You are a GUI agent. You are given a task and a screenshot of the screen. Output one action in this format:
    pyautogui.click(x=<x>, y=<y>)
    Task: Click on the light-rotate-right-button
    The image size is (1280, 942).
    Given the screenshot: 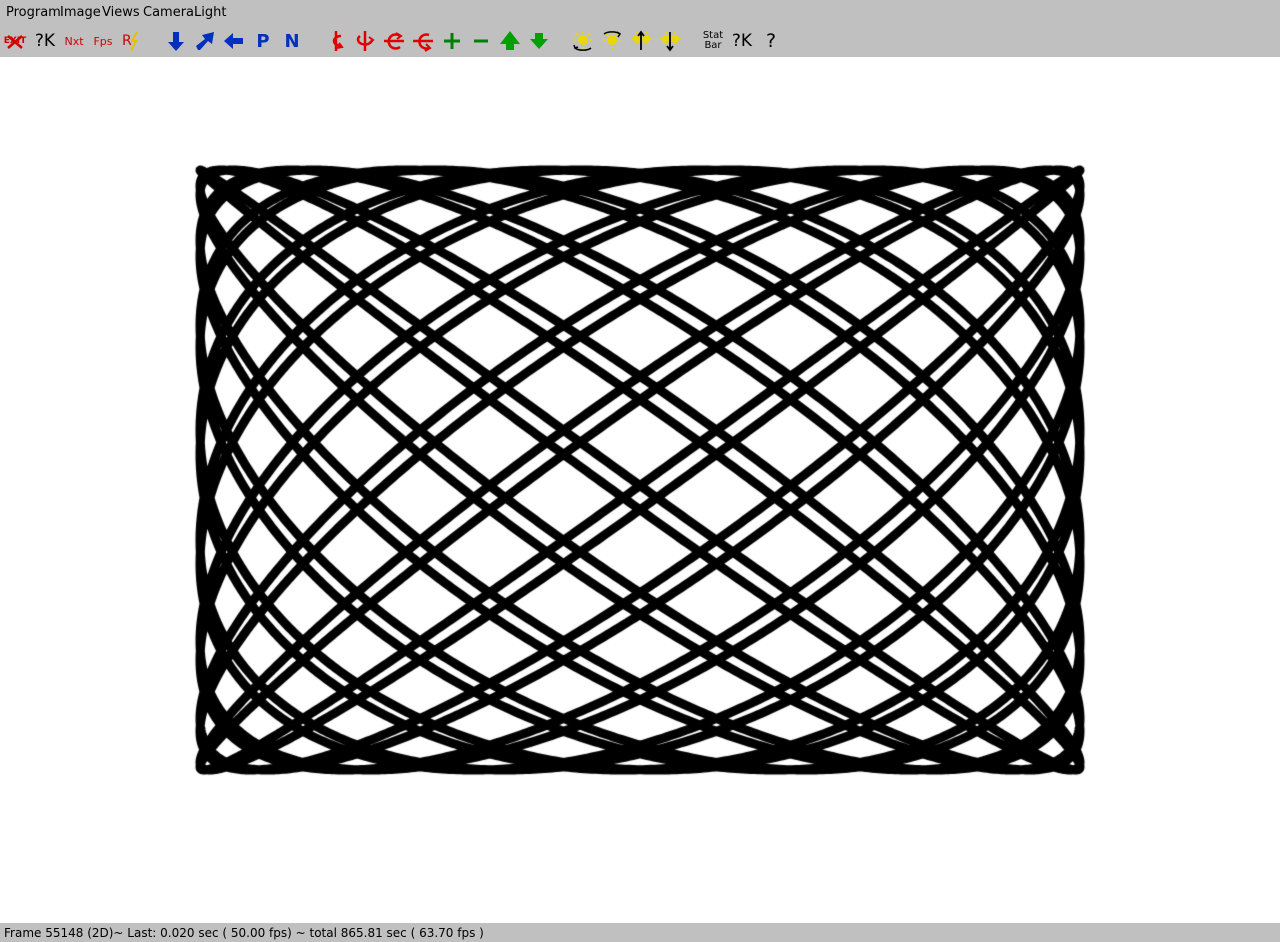 What is the action you would take?
    pyautogui.click(x=612, y=41)
    